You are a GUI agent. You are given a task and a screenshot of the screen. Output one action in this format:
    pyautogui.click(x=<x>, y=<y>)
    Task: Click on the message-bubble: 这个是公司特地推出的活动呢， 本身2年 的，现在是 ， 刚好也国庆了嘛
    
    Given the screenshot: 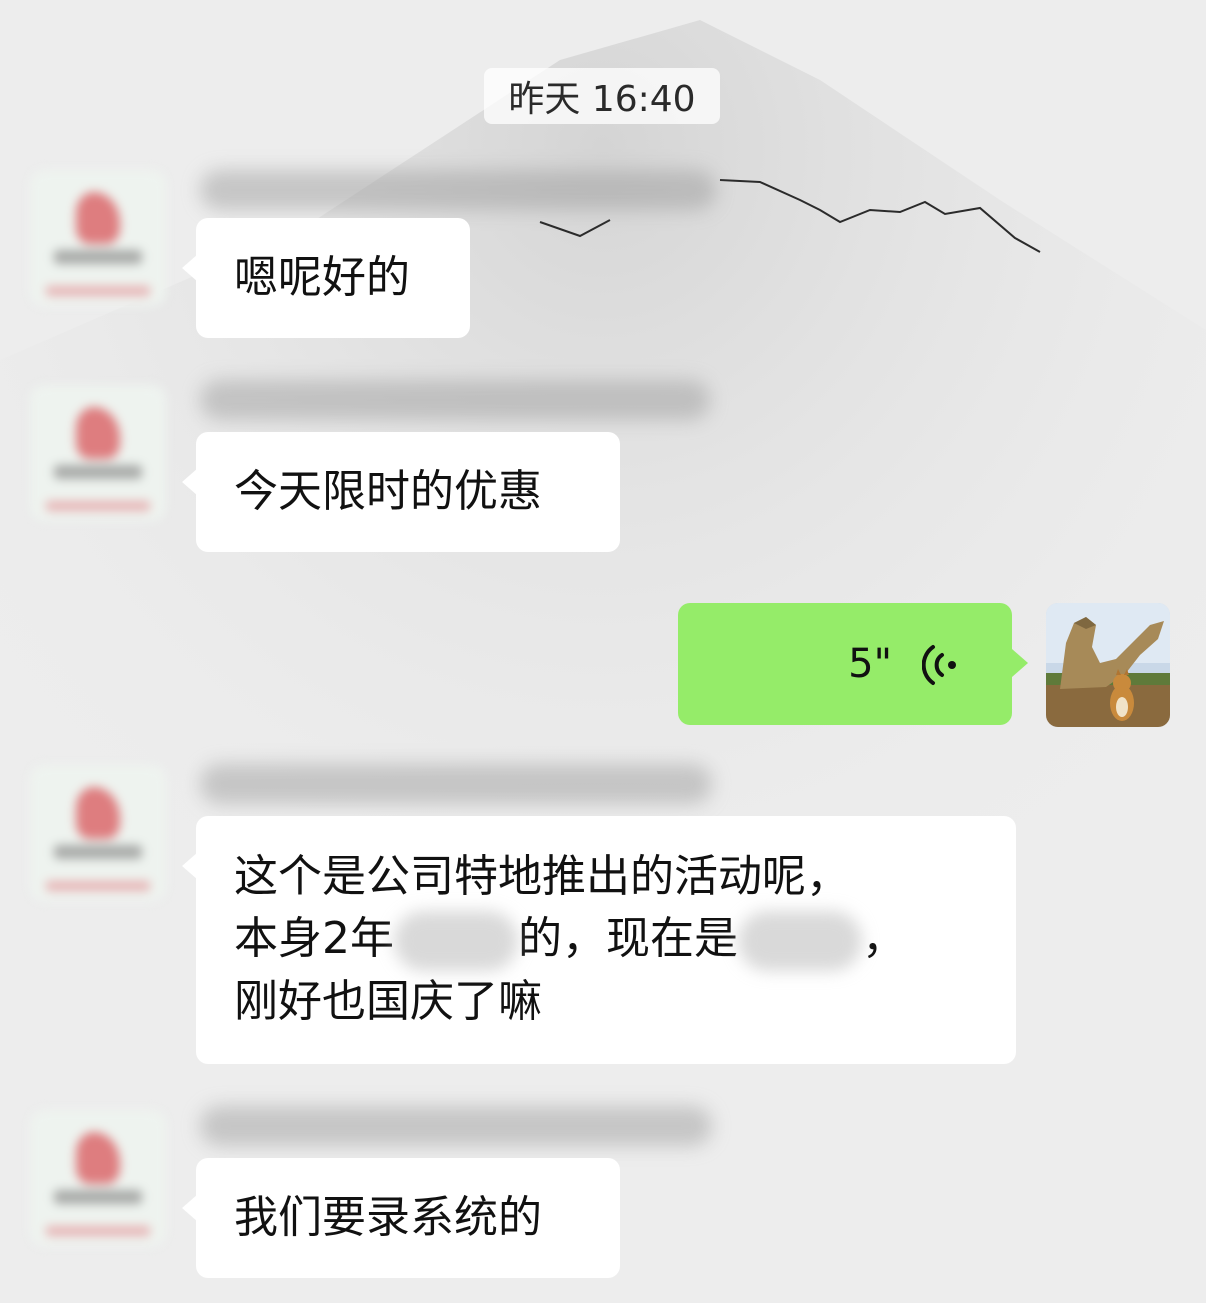 What is the action you would take?
    pyautogui.click(x=599, y=940)
    